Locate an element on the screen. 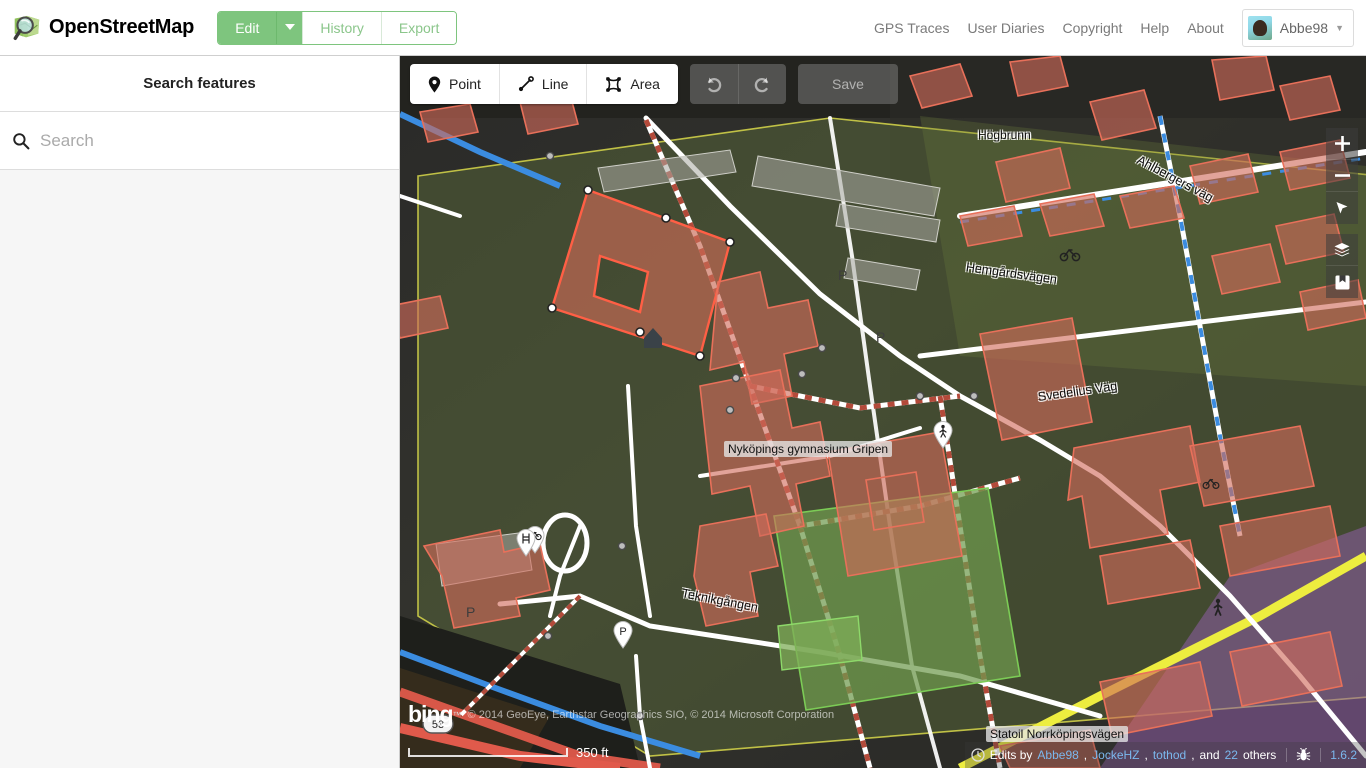 The height and width of the screenshot is (768, 1366). draw-area-button: Area is located at coordinates (632, 84).